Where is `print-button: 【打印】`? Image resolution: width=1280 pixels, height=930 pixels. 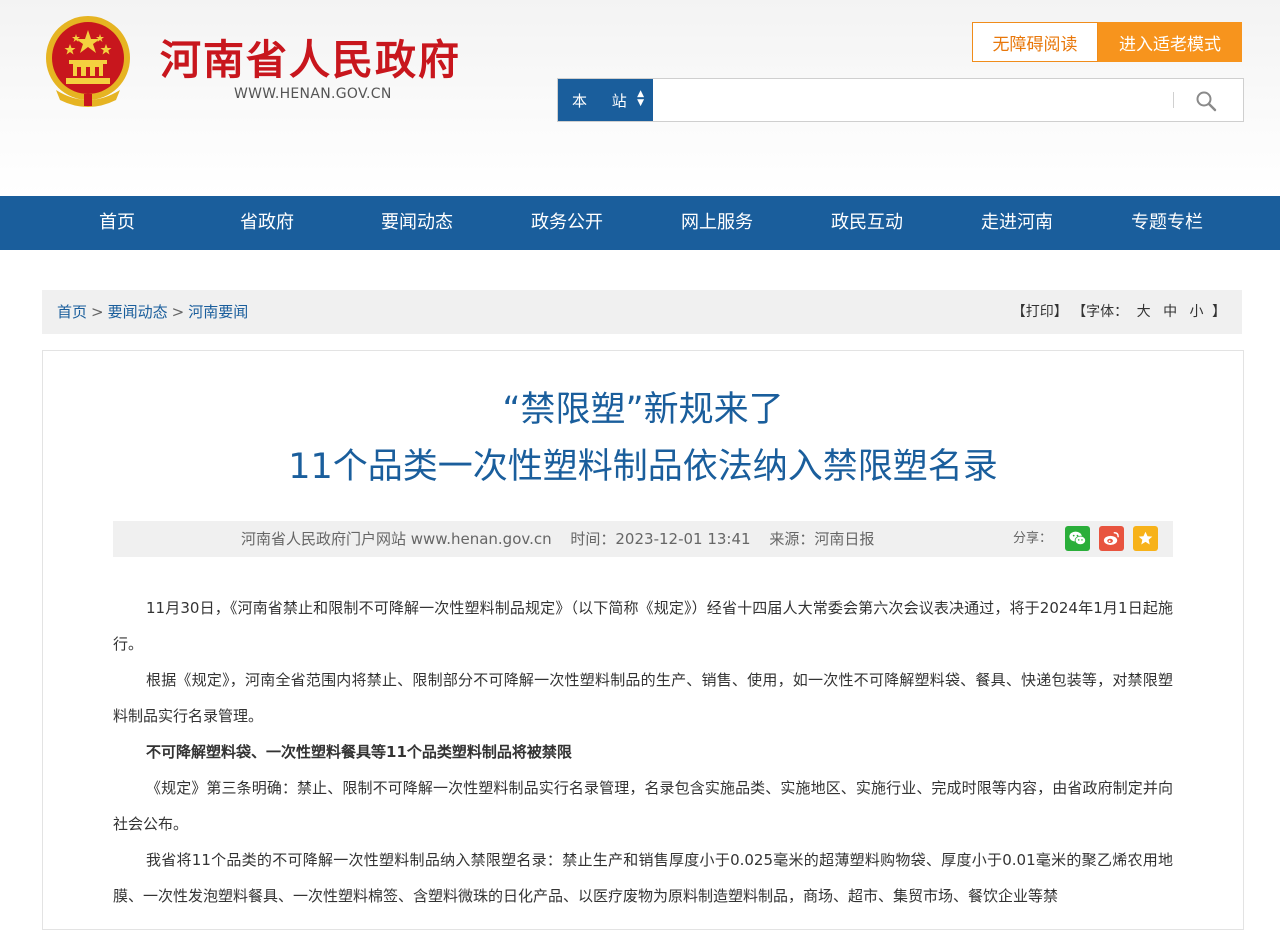 print-button: 【打印】 is located at coordinates (1040, 312).